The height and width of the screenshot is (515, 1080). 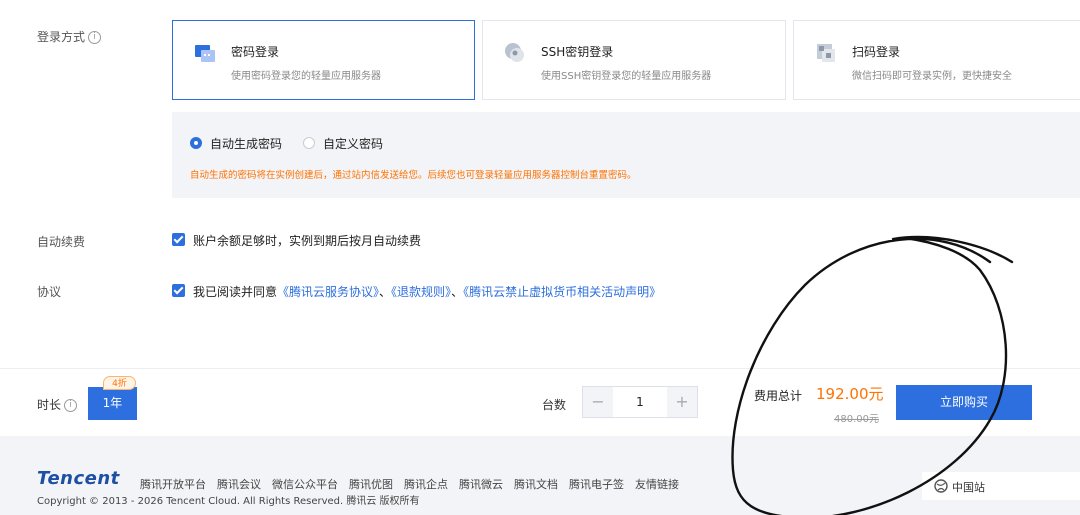 I want to click on footer-link: 腾讯文档, so click(x=536, y=484).